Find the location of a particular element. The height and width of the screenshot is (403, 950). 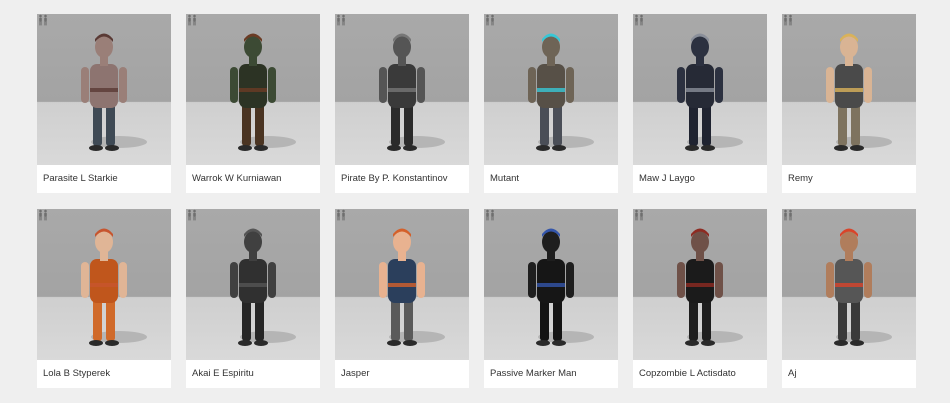

character-card: Remy is located at coordinates (849, 103).